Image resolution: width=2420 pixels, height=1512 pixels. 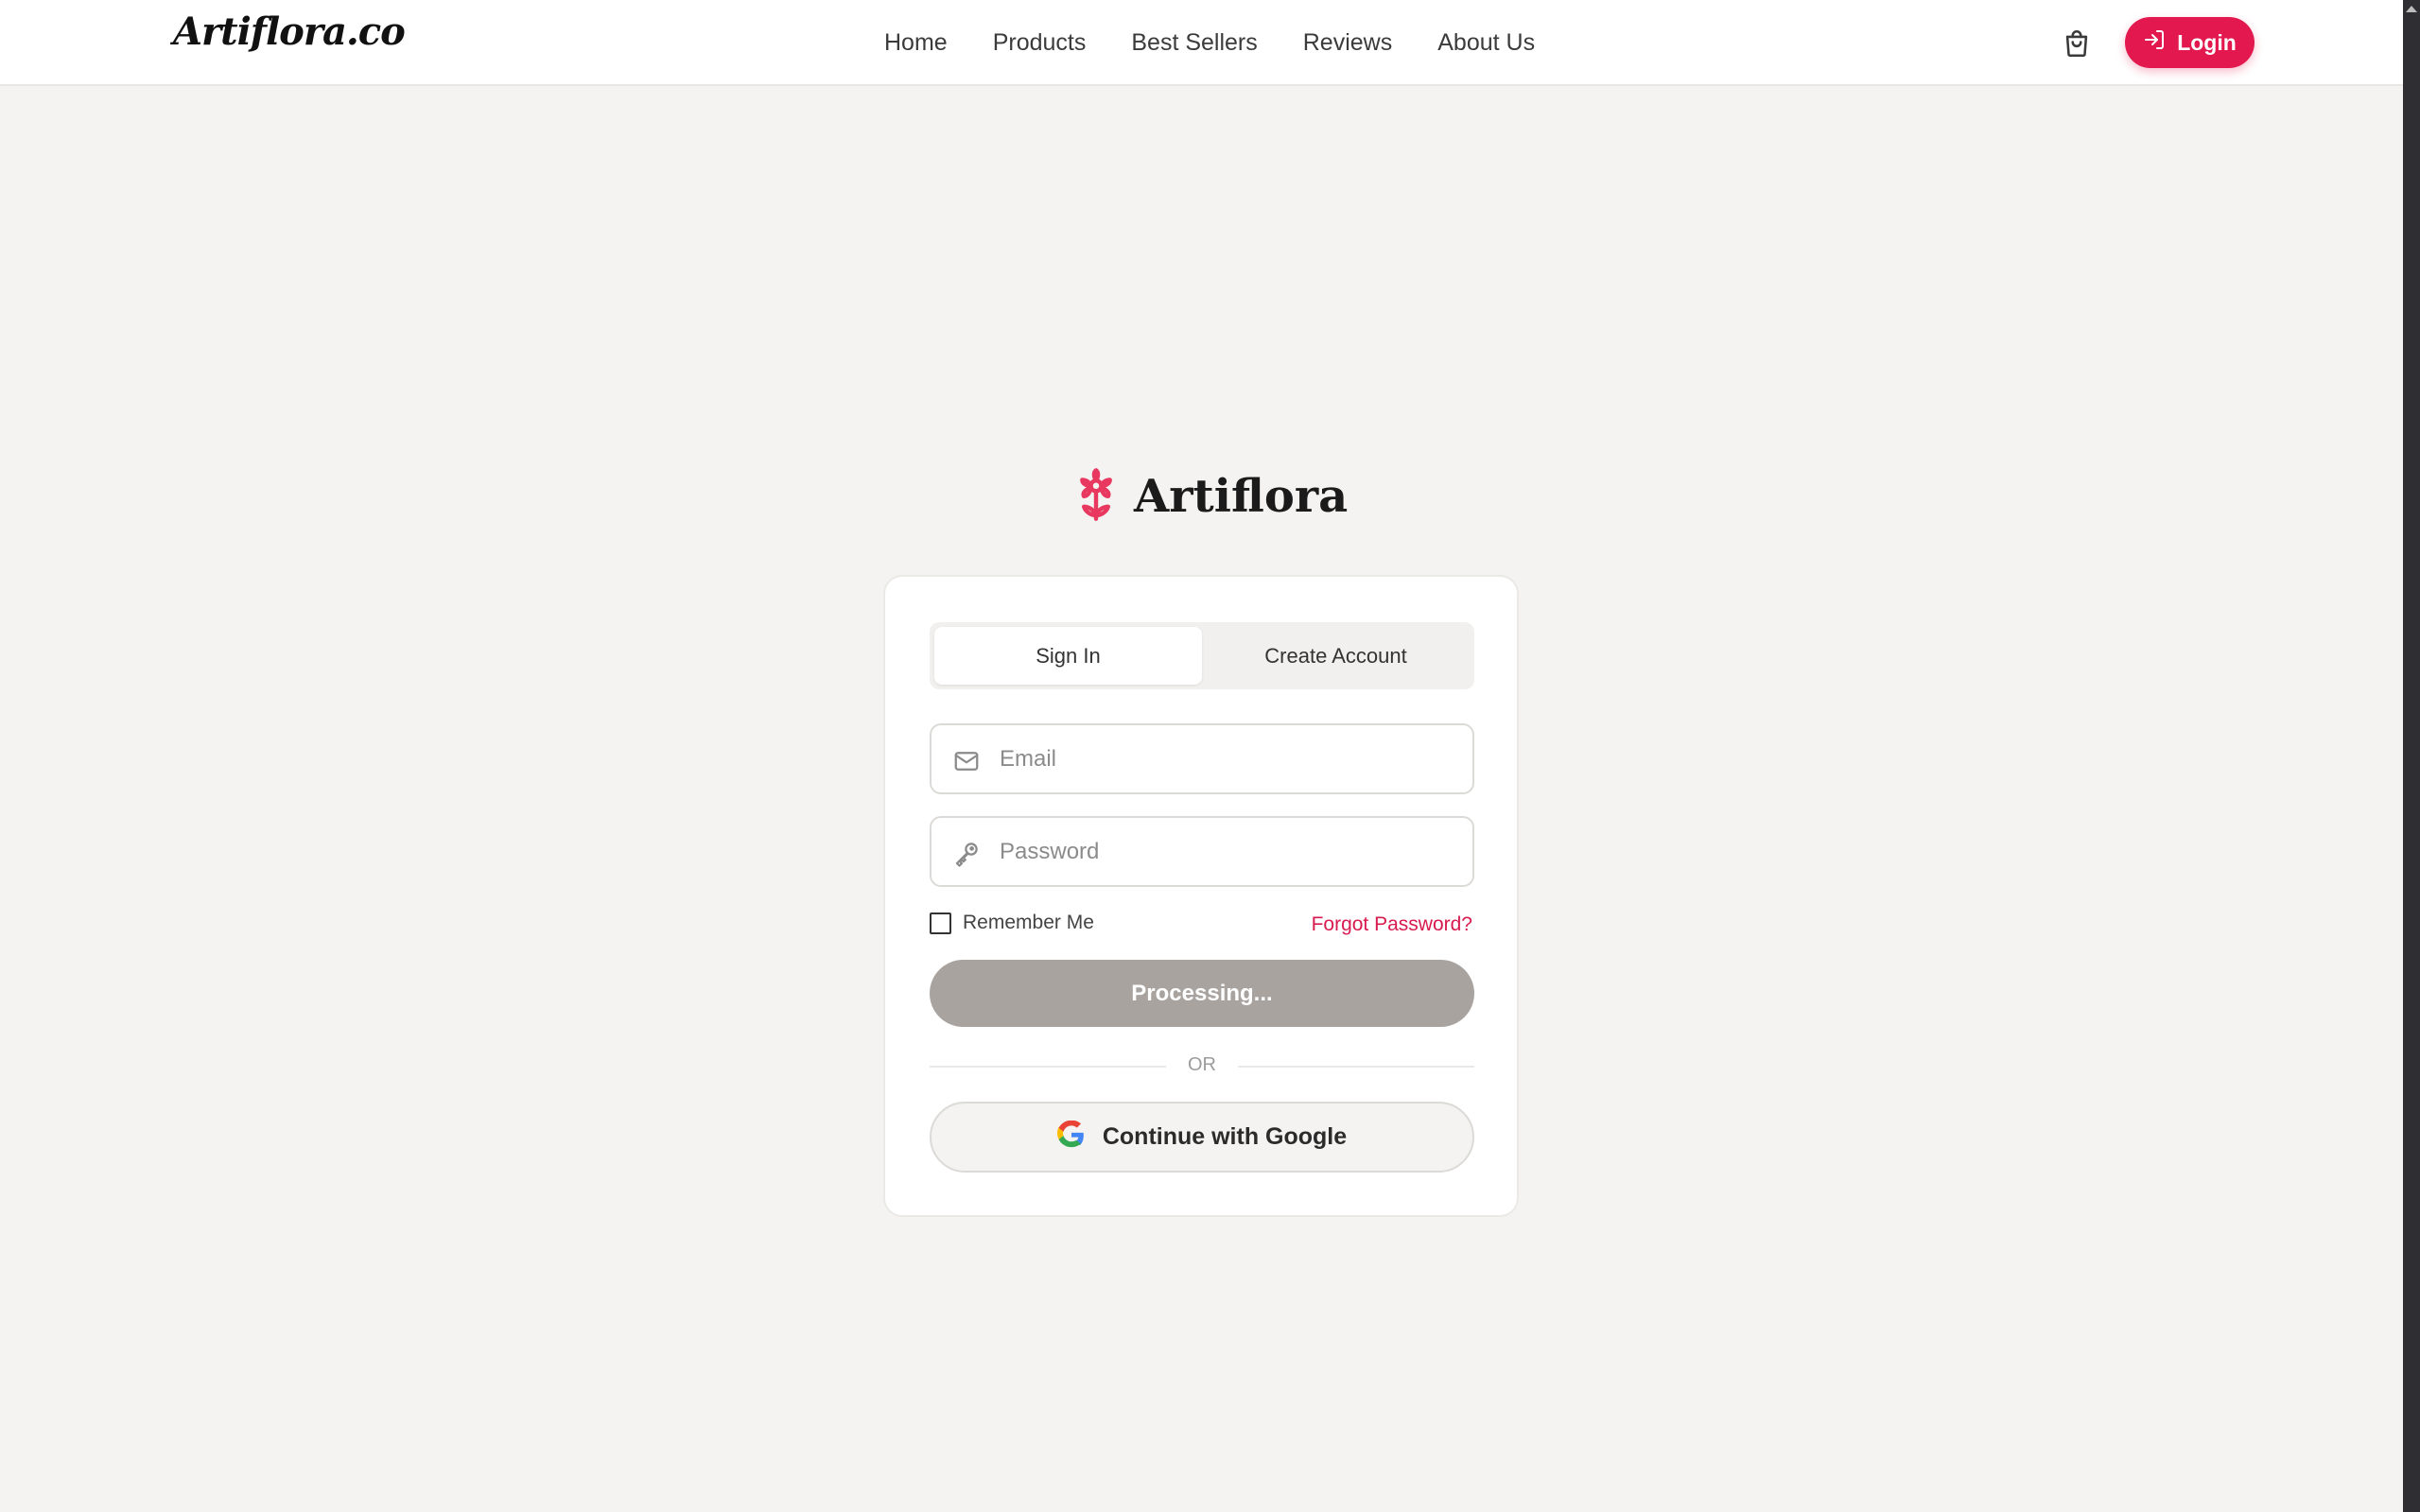 What do you see at coordinates (1392, 924) in the screenshot?
I see `forgot-password-link: Forgot Password?` at bounding box center [1392, 924].